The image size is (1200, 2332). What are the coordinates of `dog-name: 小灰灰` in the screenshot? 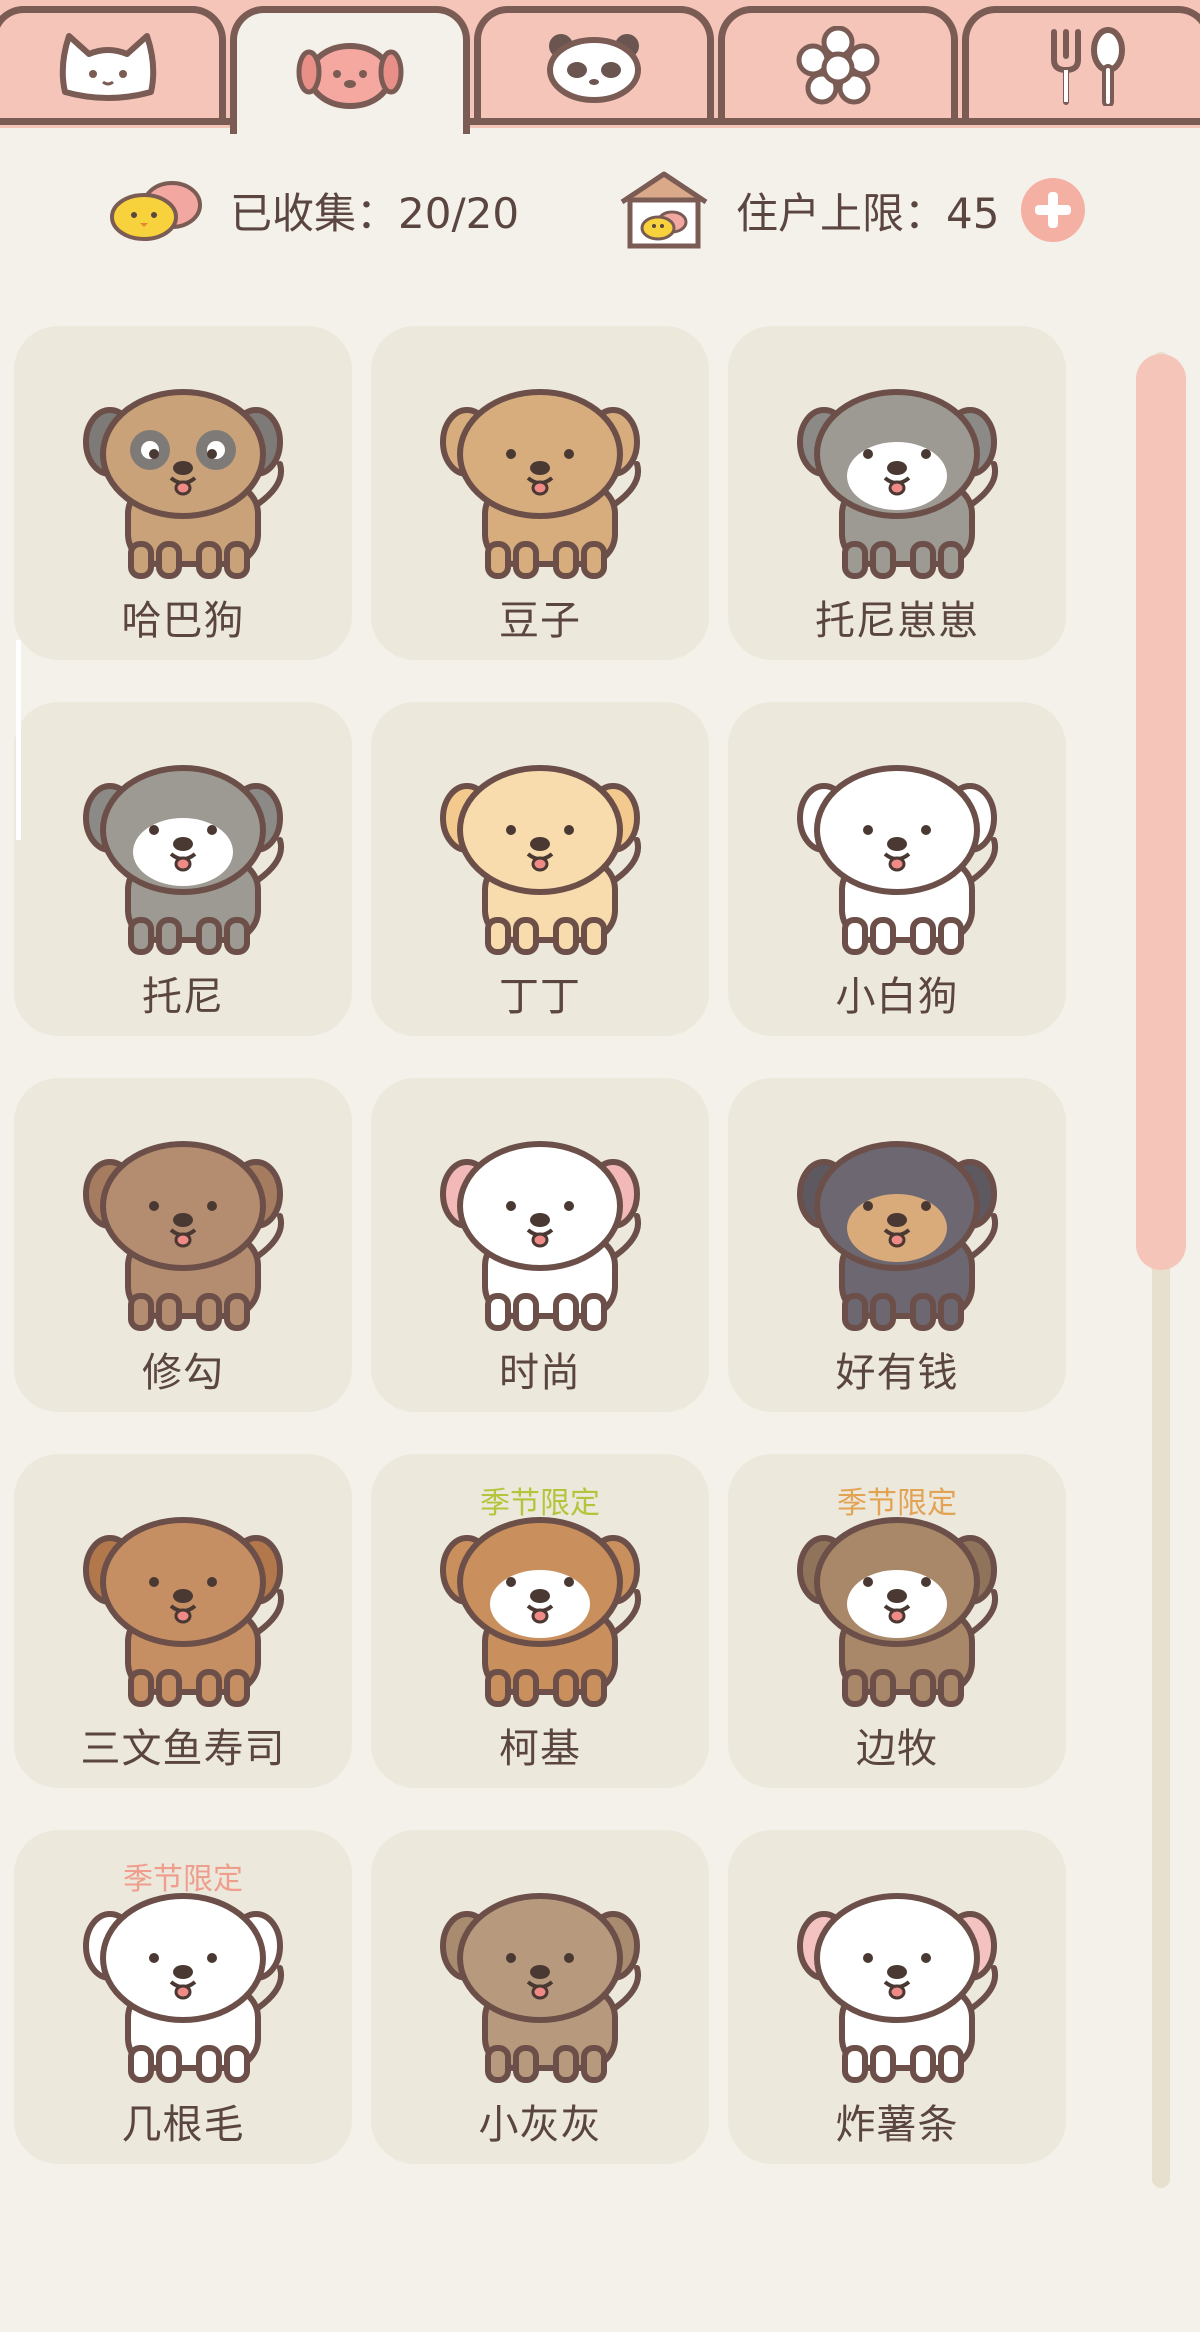 It's located at (540, 2125).